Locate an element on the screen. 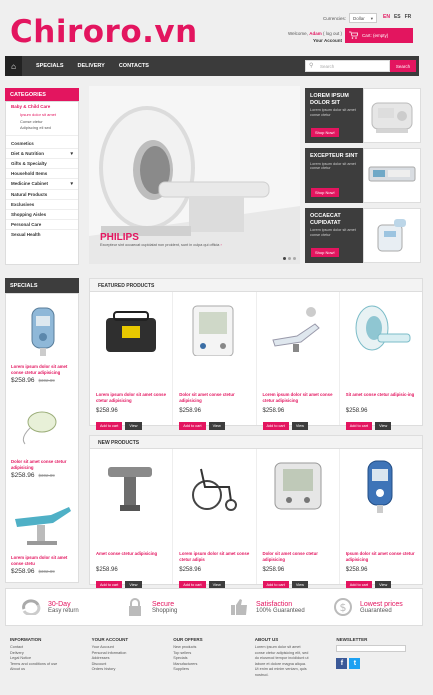  currency-value: Dollar is located at coordinates (359, 18).